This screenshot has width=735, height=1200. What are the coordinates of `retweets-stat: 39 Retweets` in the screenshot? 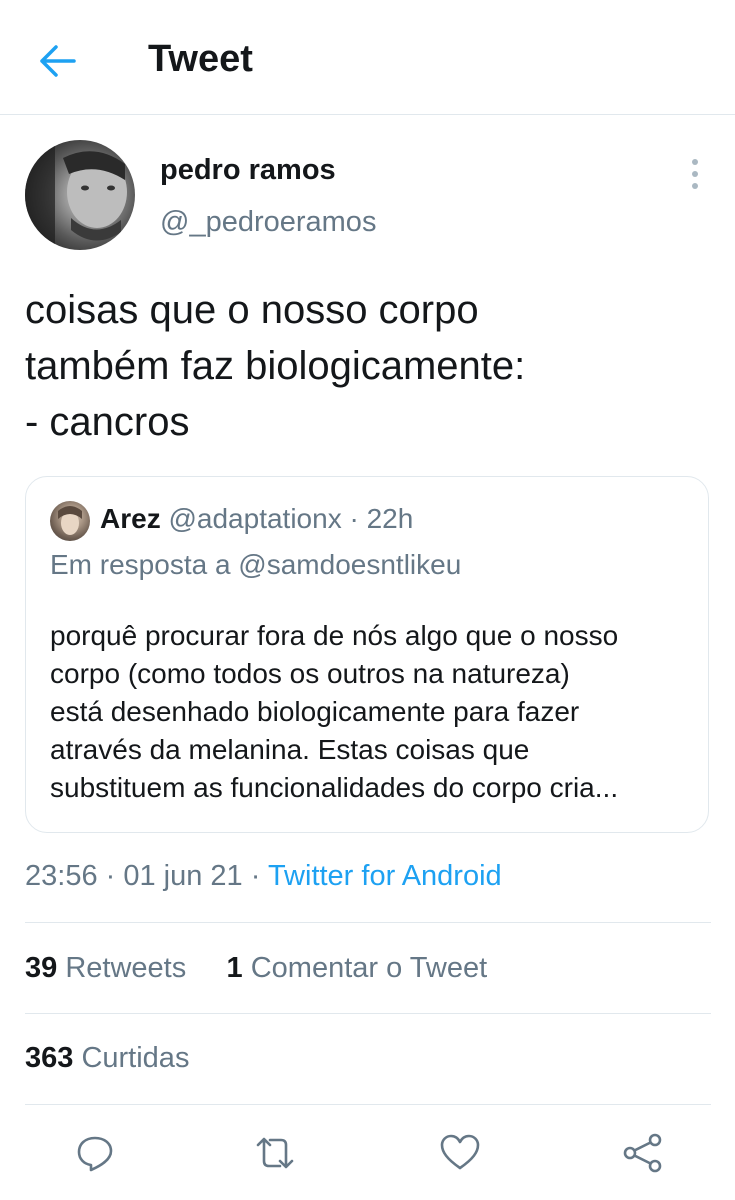 It's located at (105, 968).